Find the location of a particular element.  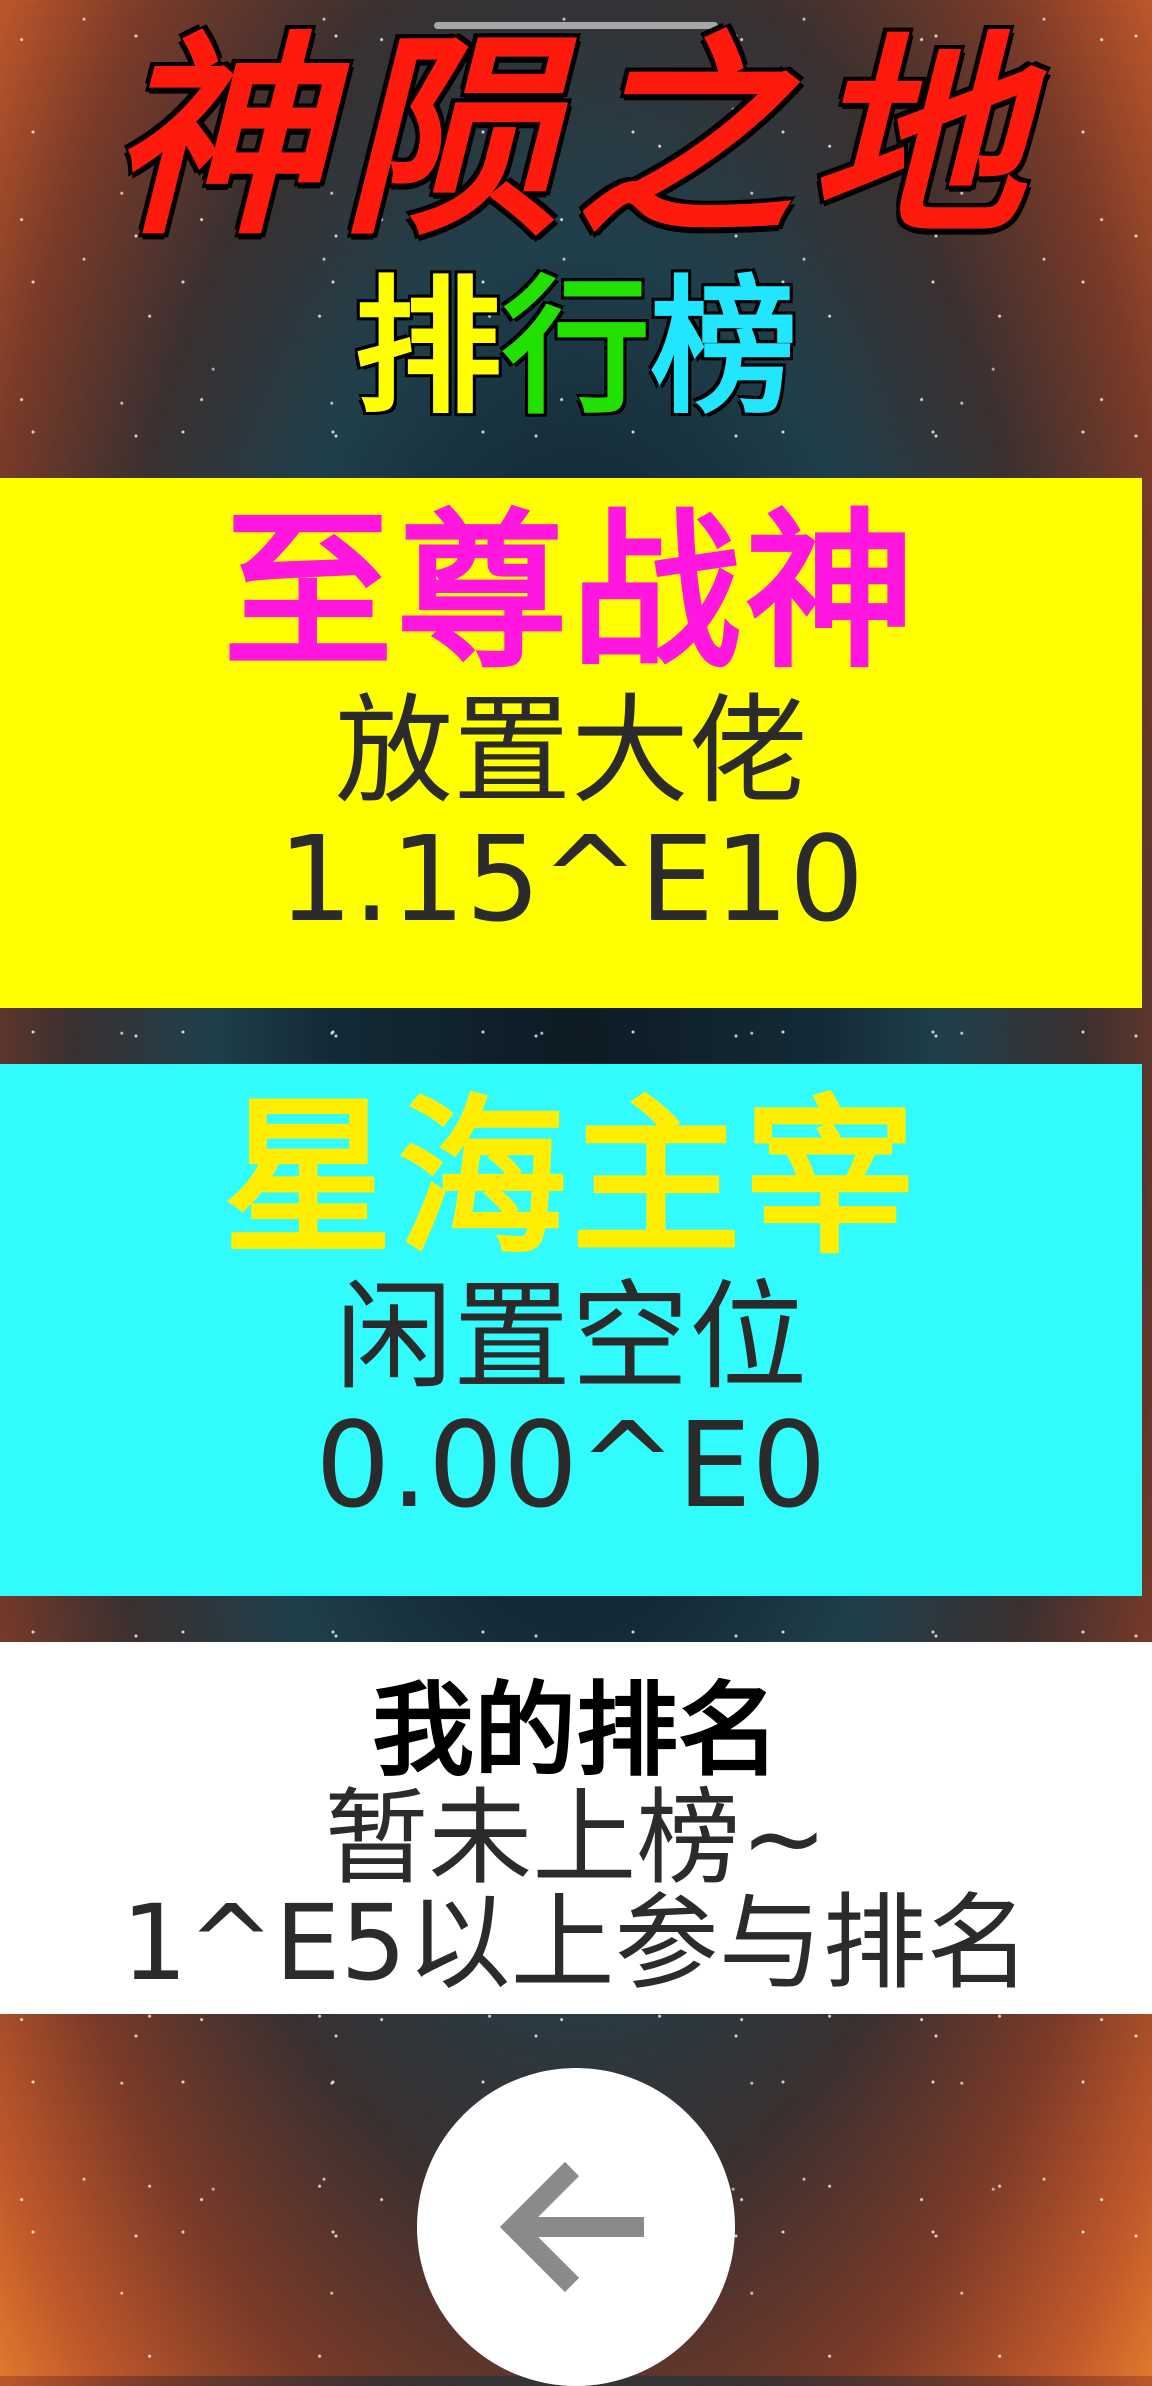

heading-char-1: 排 is located at coordinates (428, 347).